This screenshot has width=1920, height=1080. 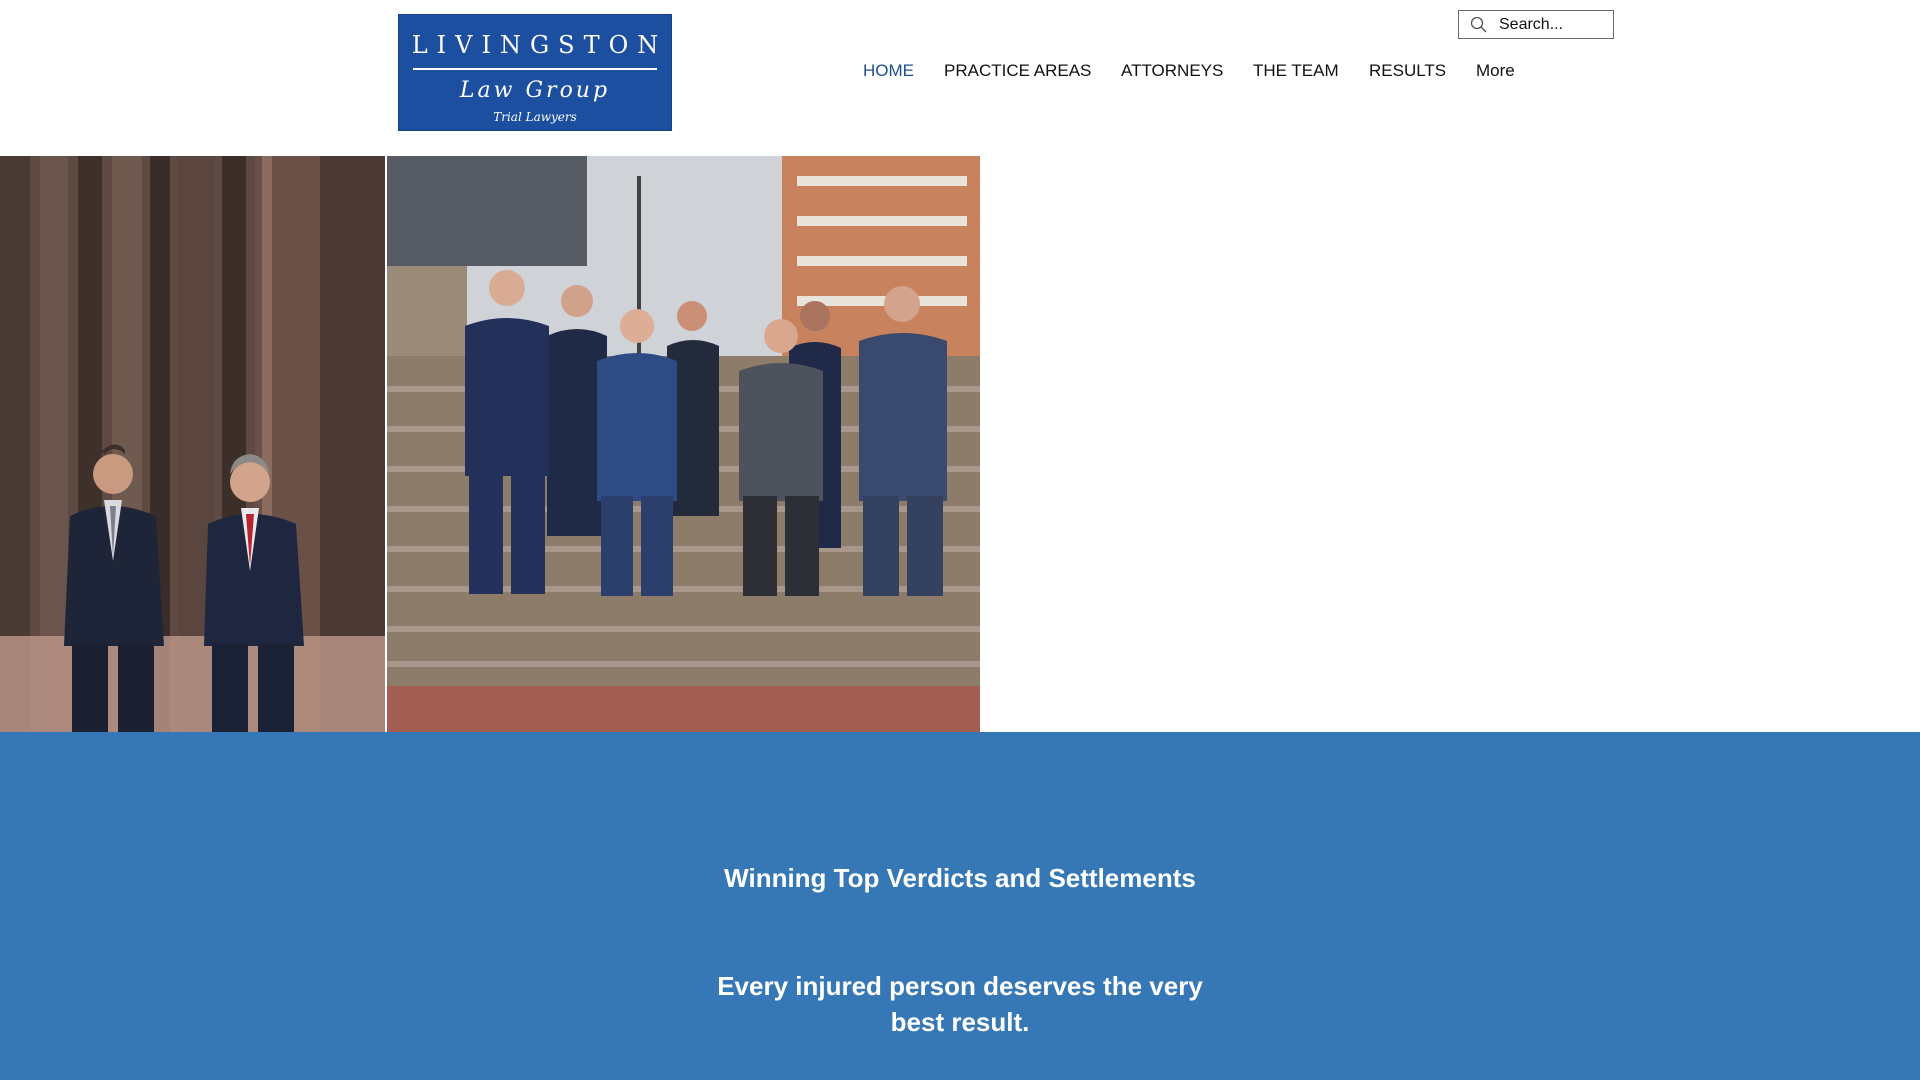 What do you see at coordinates (1495, 71) in the screenshot?
I see `nav-more: More` at bounding box center [1495, 71].